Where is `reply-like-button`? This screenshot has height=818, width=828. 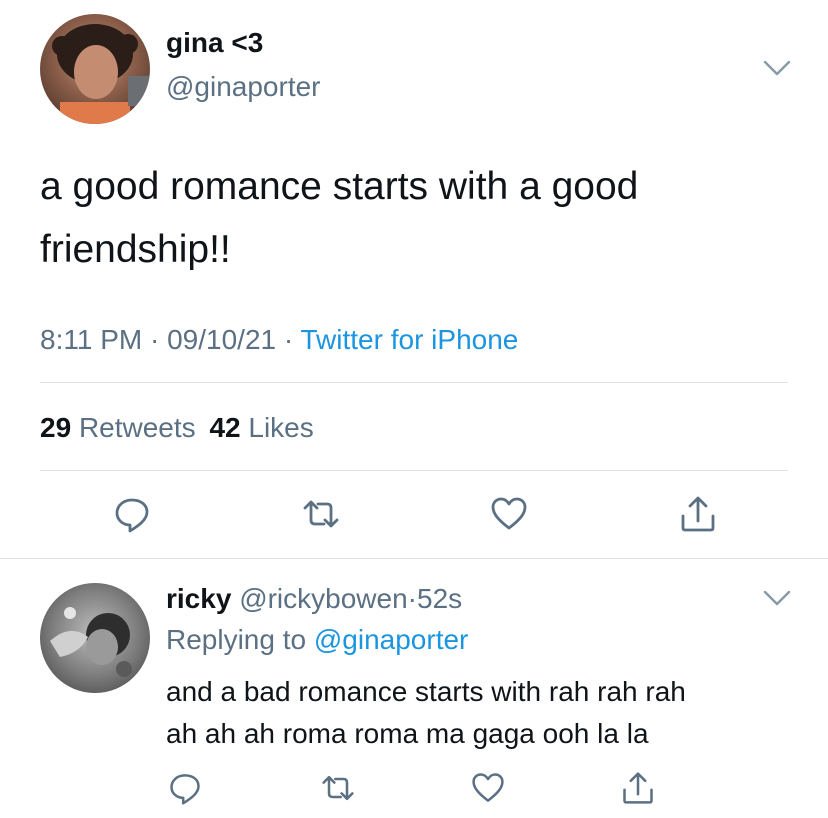
reply-like-button is located at coordinates (488, 788).